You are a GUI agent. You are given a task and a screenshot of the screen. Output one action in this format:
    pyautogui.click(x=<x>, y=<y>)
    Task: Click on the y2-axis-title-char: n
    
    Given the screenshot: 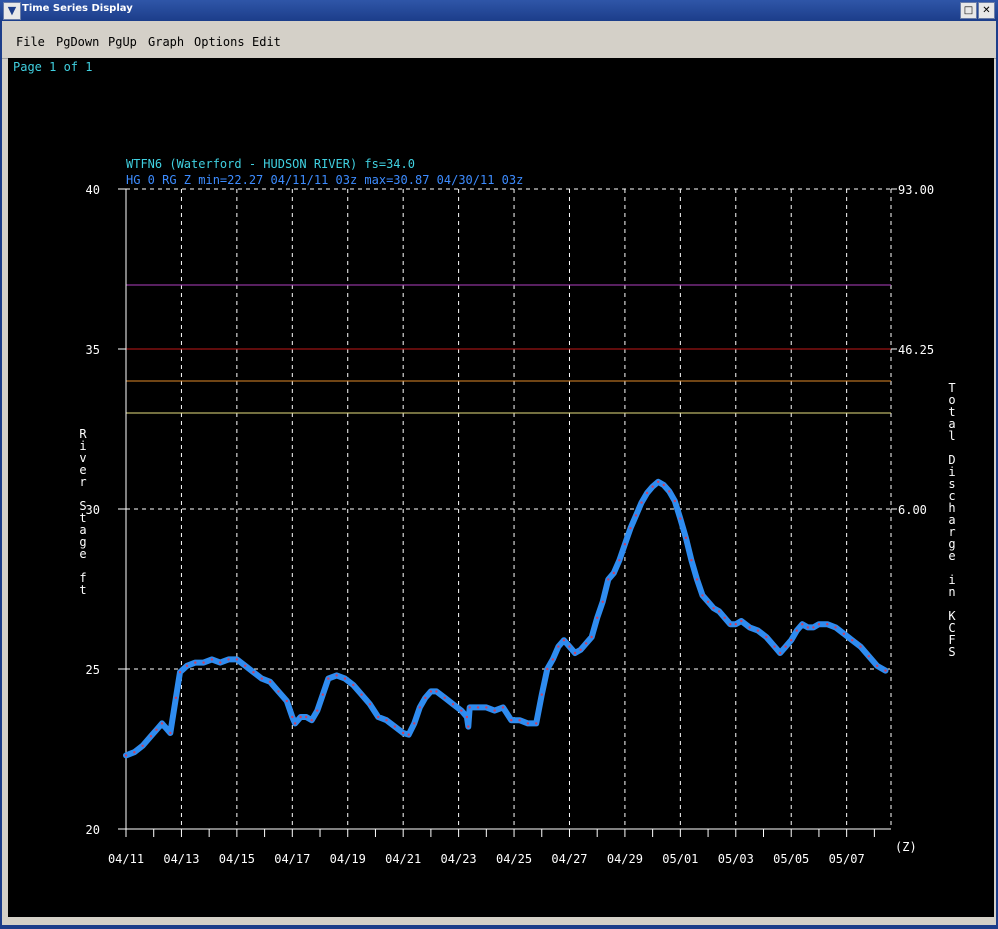 What is the action you would take?
    pyautogui.click(x=951, y=592)
    